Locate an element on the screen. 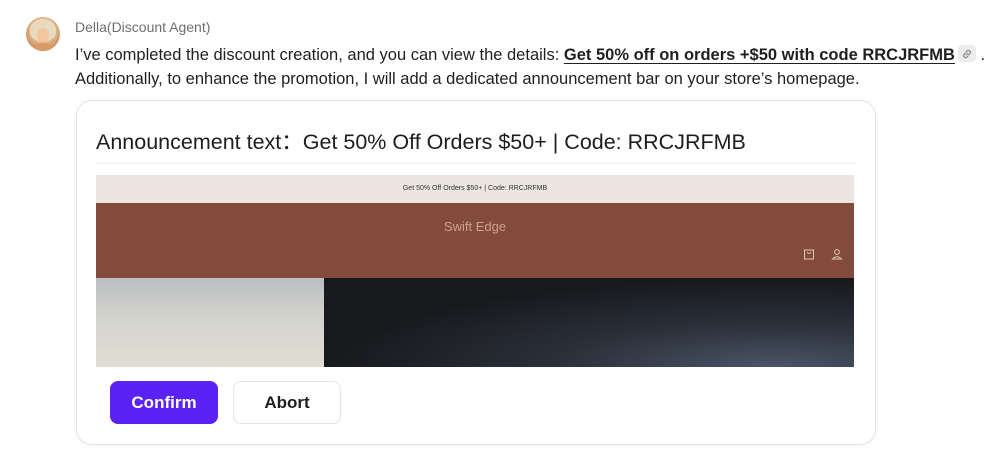  link-icon is located at coordinates (966, 53).